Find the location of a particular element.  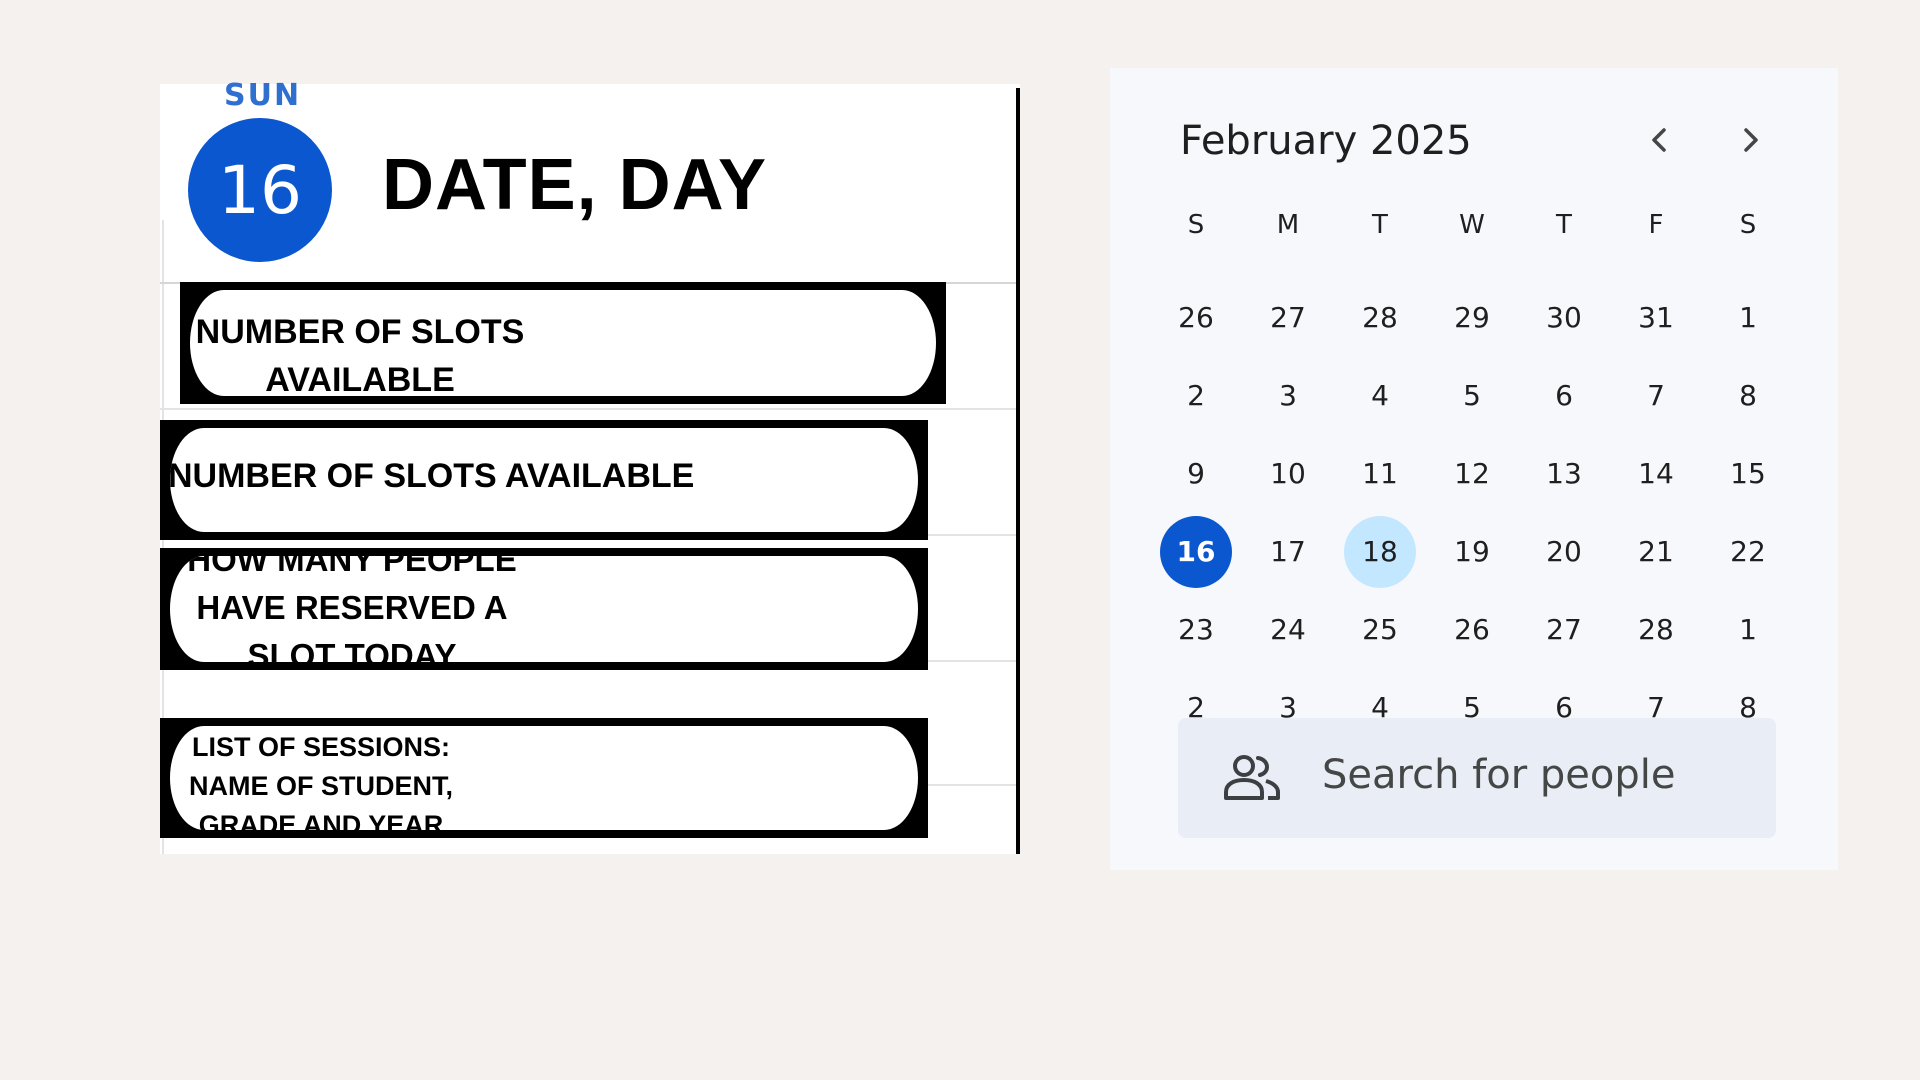

calendar-day-number: 9 is located at coordinates (1196, 473).